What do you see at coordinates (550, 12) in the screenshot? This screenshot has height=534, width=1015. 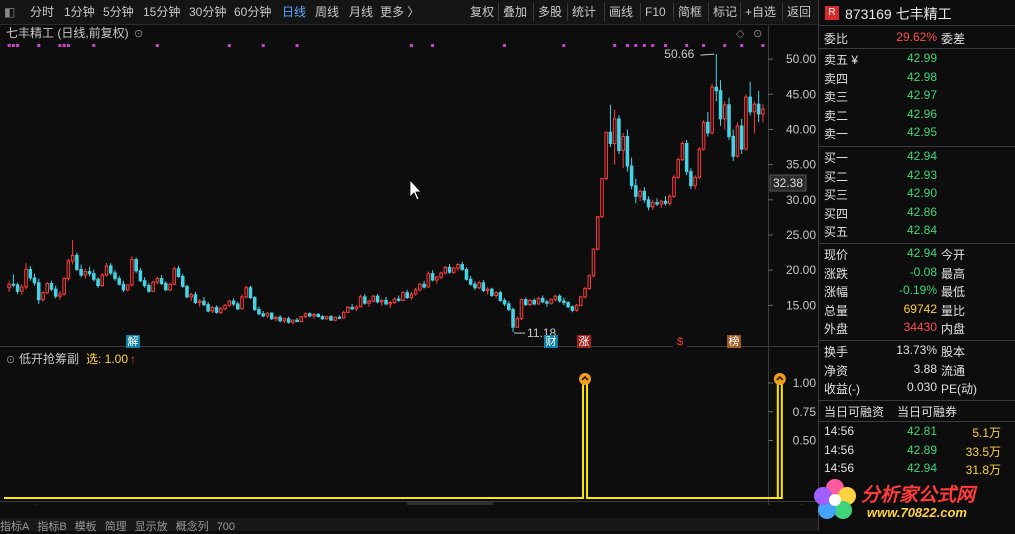 I see `toolbar-button-2: 多股` at bounding box center [550, 12].